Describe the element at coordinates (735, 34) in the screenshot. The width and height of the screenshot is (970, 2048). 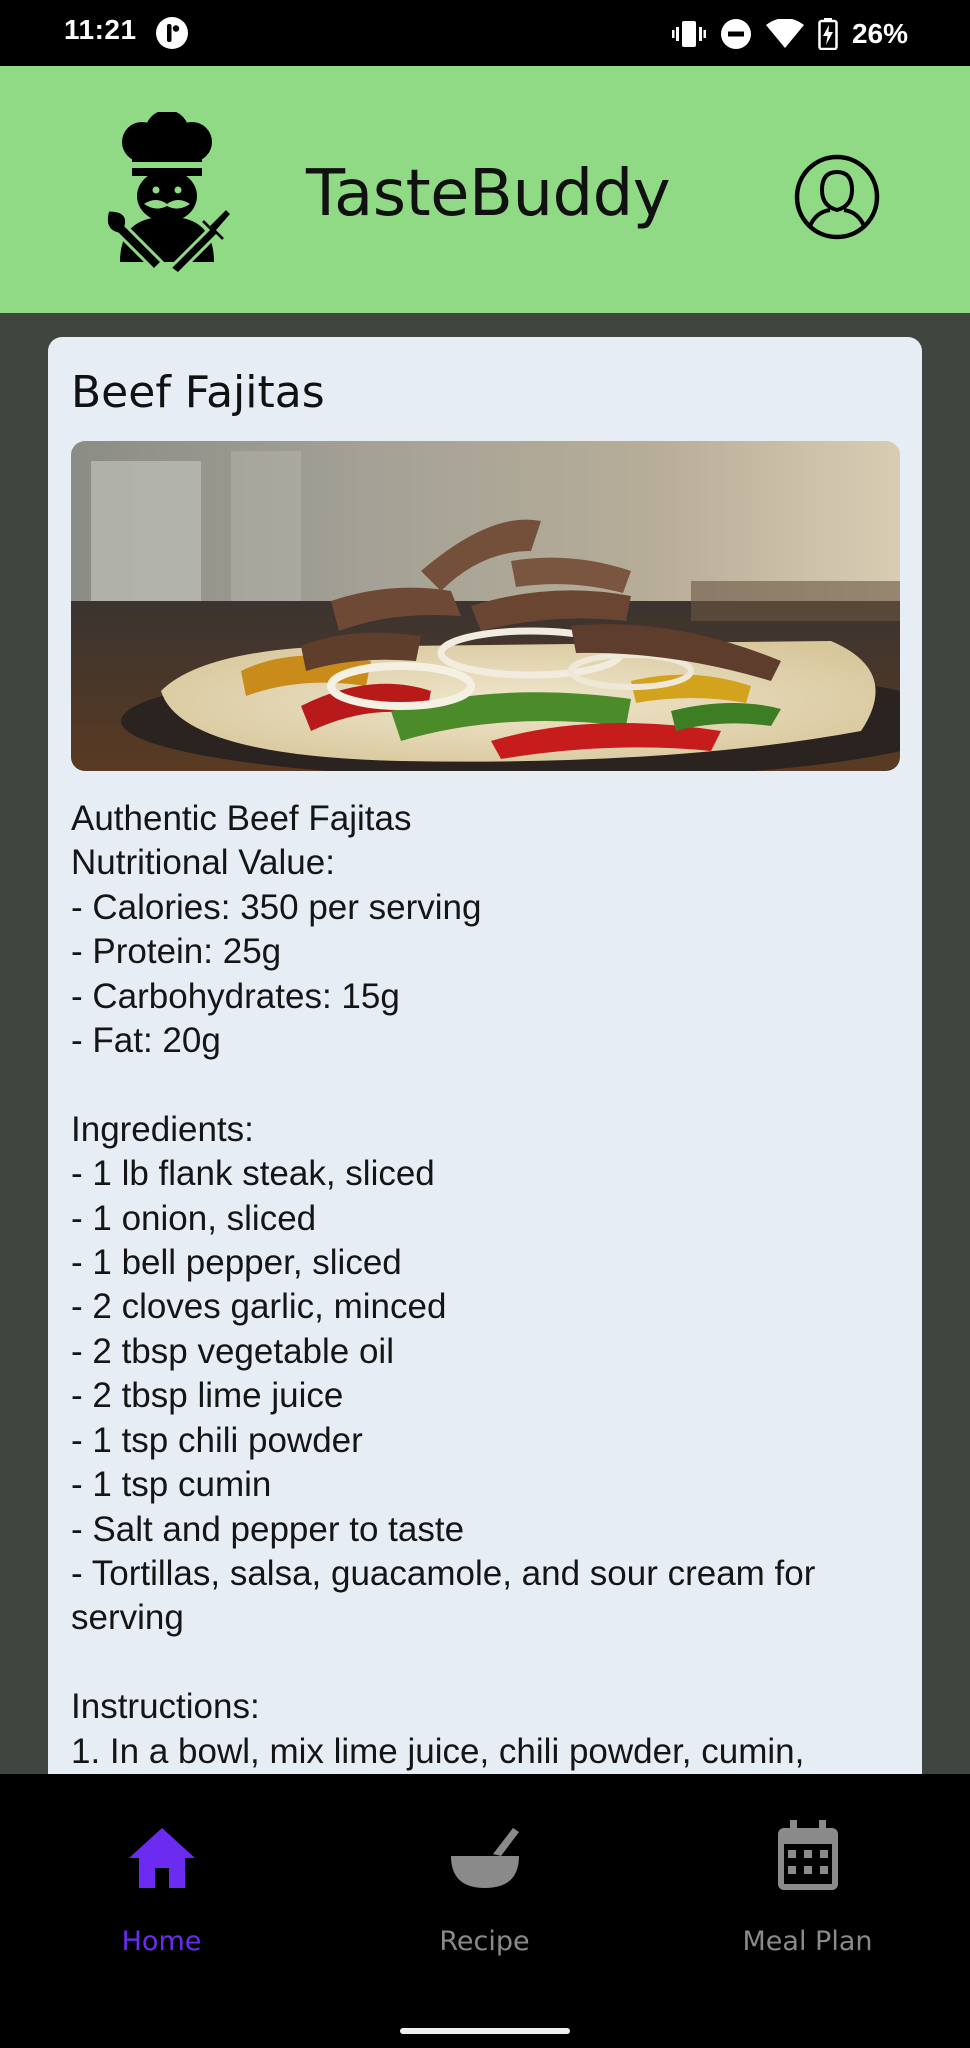
I see `do-not-disturb-icon` at that location.